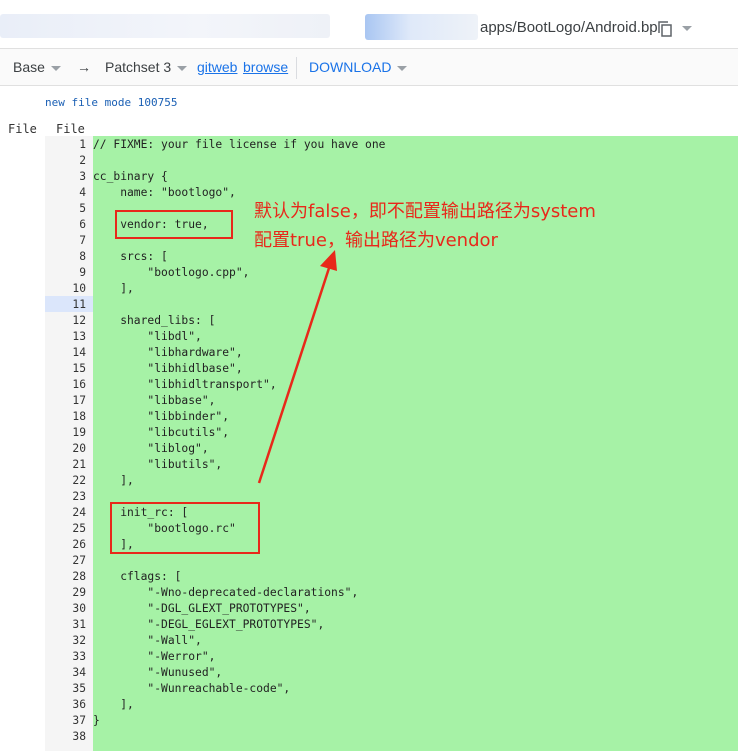 Image resolution: width=738 pixels, height=751 pixels. I want to click on annotation-line-2: 配置true，输出路径为vendor, so click(376, 240).